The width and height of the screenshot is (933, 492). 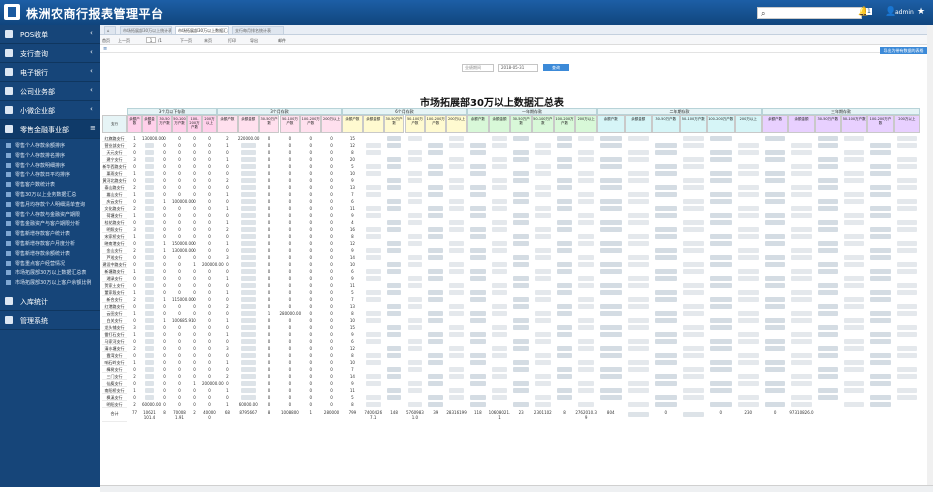 What do you see at coordinates (50, 282) in the screenshot?
I see `sidebar-subitem-14: 市场拓展部30万以上客户余额比例` at bounding box center [50, 282].